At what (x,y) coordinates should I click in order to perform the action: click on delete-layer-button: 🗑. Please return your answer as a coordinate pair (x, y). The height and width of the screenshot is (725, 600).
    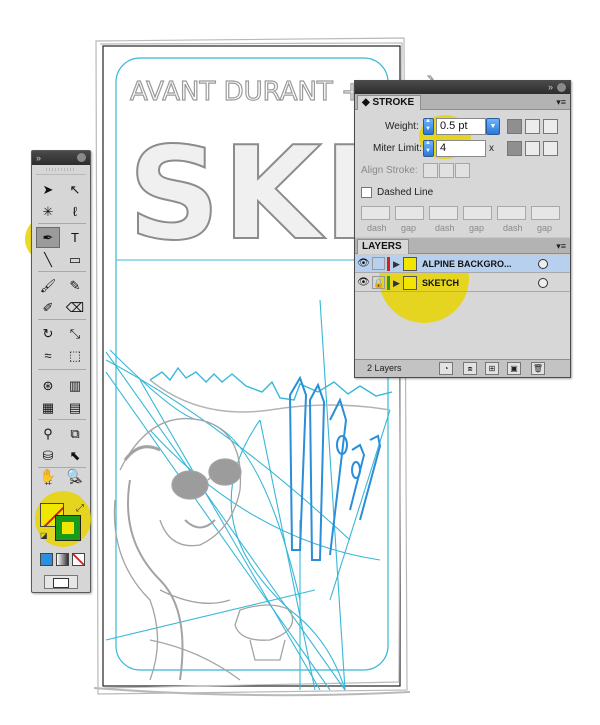
    Looking at the image, I should click on (538, 368).